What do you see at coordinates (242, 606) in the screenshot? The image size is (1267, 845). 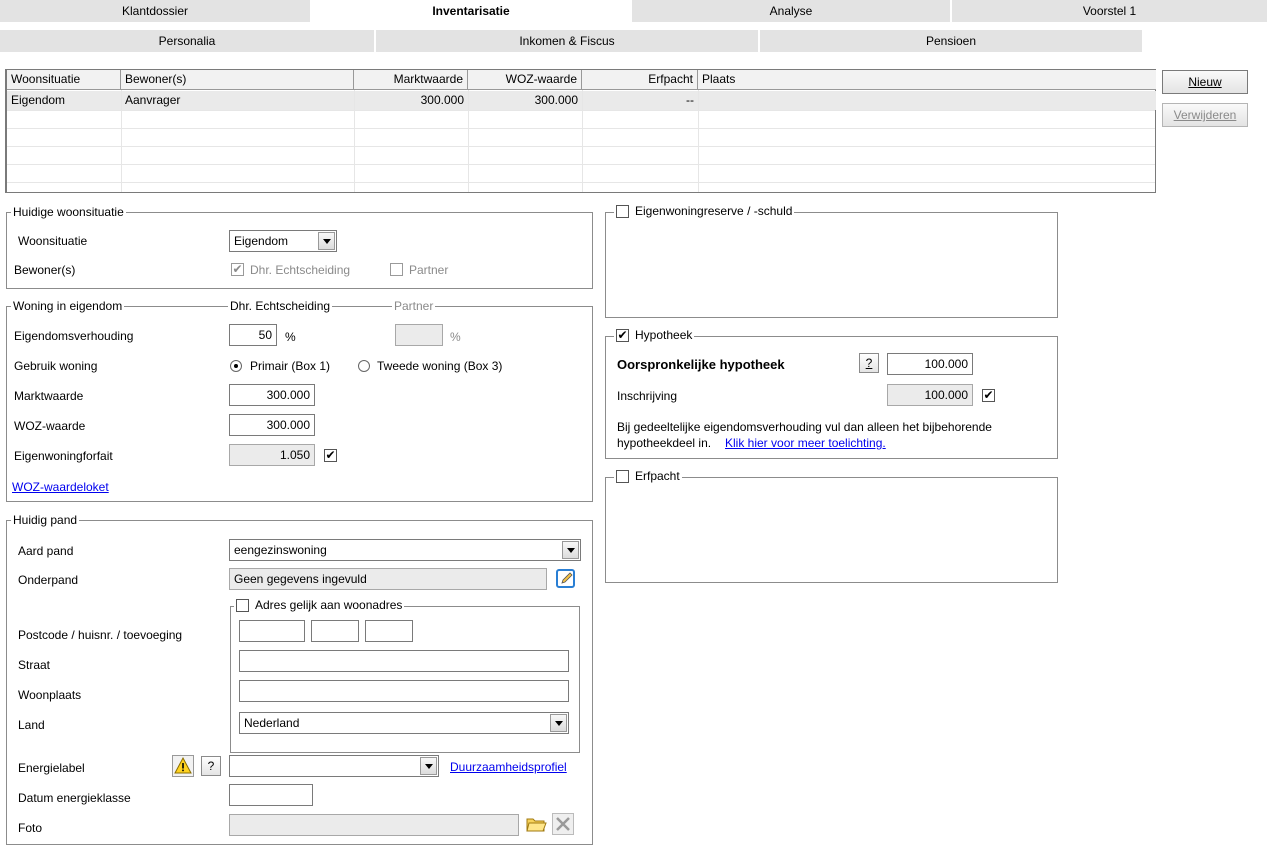 I see `adres-gelijk-checkbox` at bounding box center [242, 606].